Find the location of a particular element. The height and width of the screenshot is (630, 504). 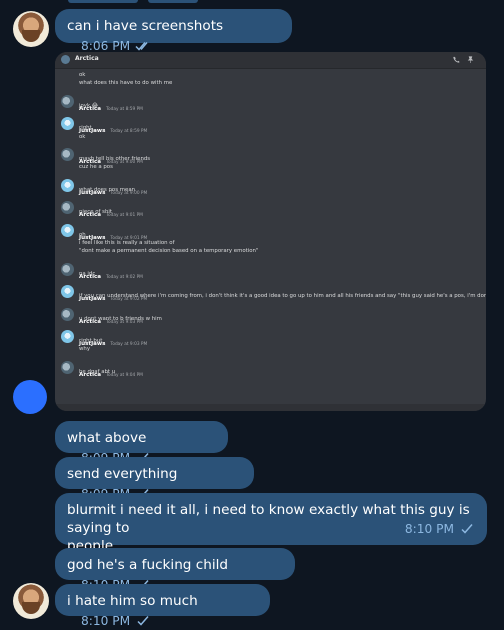

screenshot-message-text: na idc is located at coordinates (87, 273).